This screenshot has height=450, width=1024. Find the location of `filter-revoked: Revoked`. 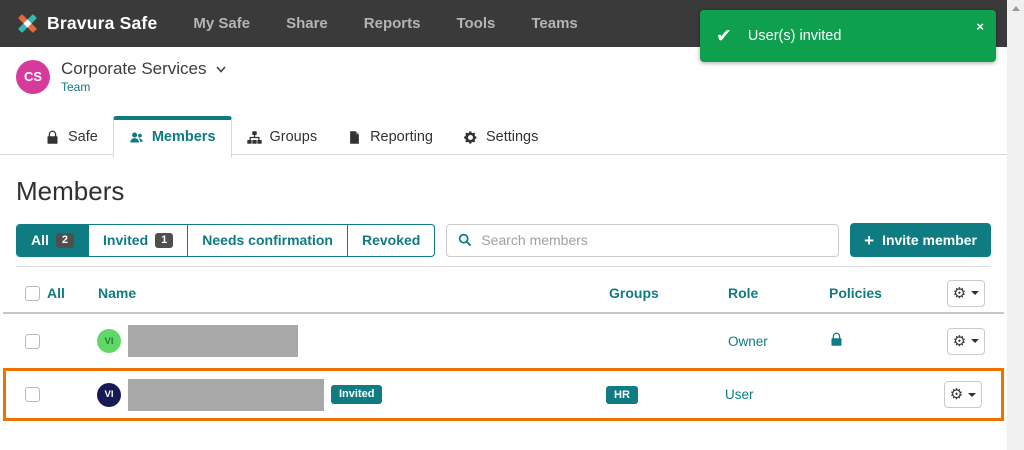

filter-revoked: Revoked is located at coordinates (391, 240).